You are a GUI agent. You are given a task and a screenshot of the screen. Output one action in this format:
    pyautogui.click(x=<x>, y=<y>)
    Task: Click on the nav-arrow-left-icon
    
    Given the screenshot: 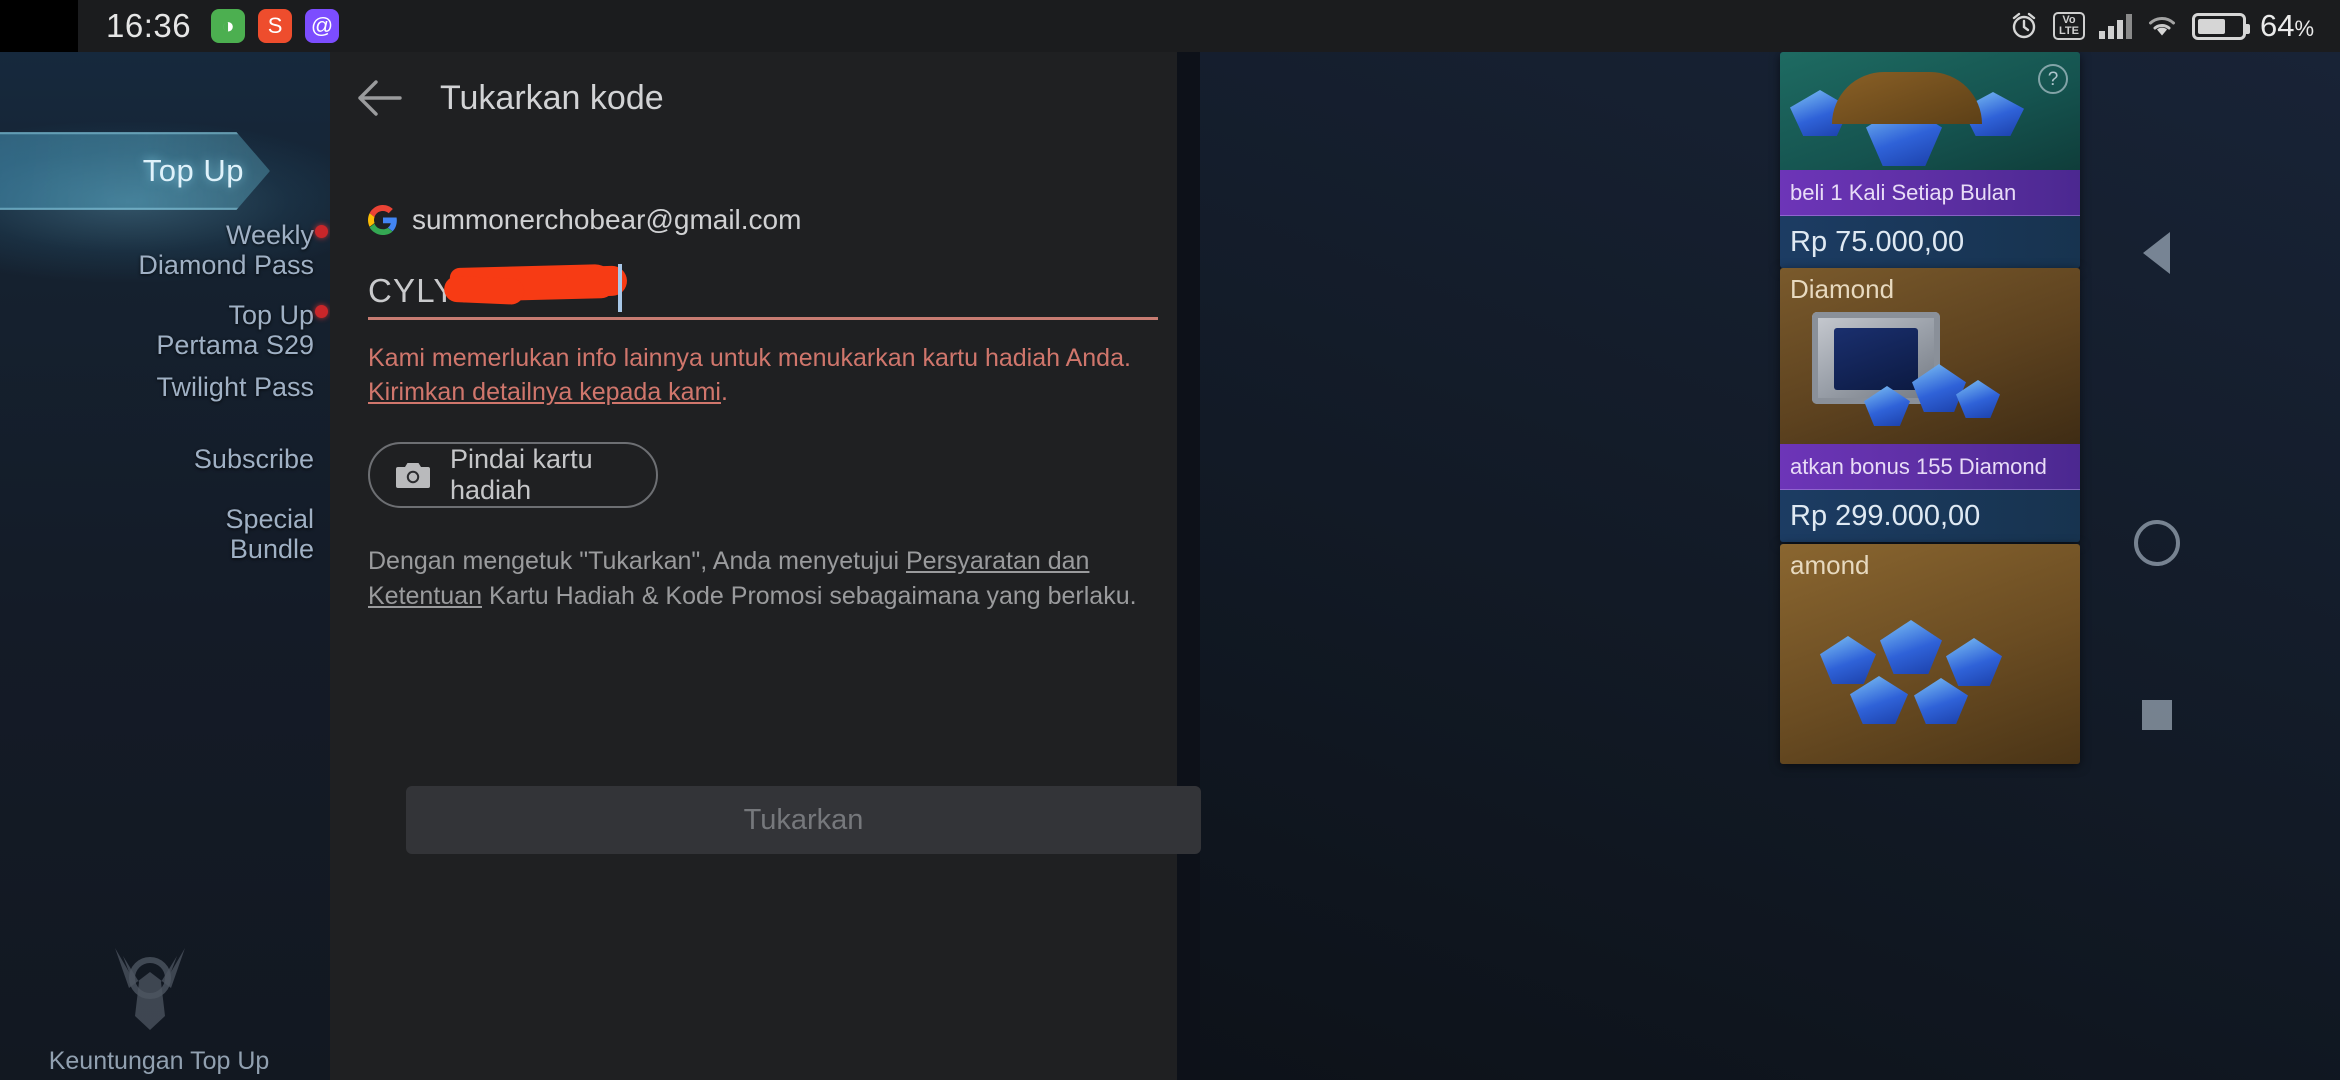 What is the action you would take?
    pyautogui.click(x=2156, y=253)
    